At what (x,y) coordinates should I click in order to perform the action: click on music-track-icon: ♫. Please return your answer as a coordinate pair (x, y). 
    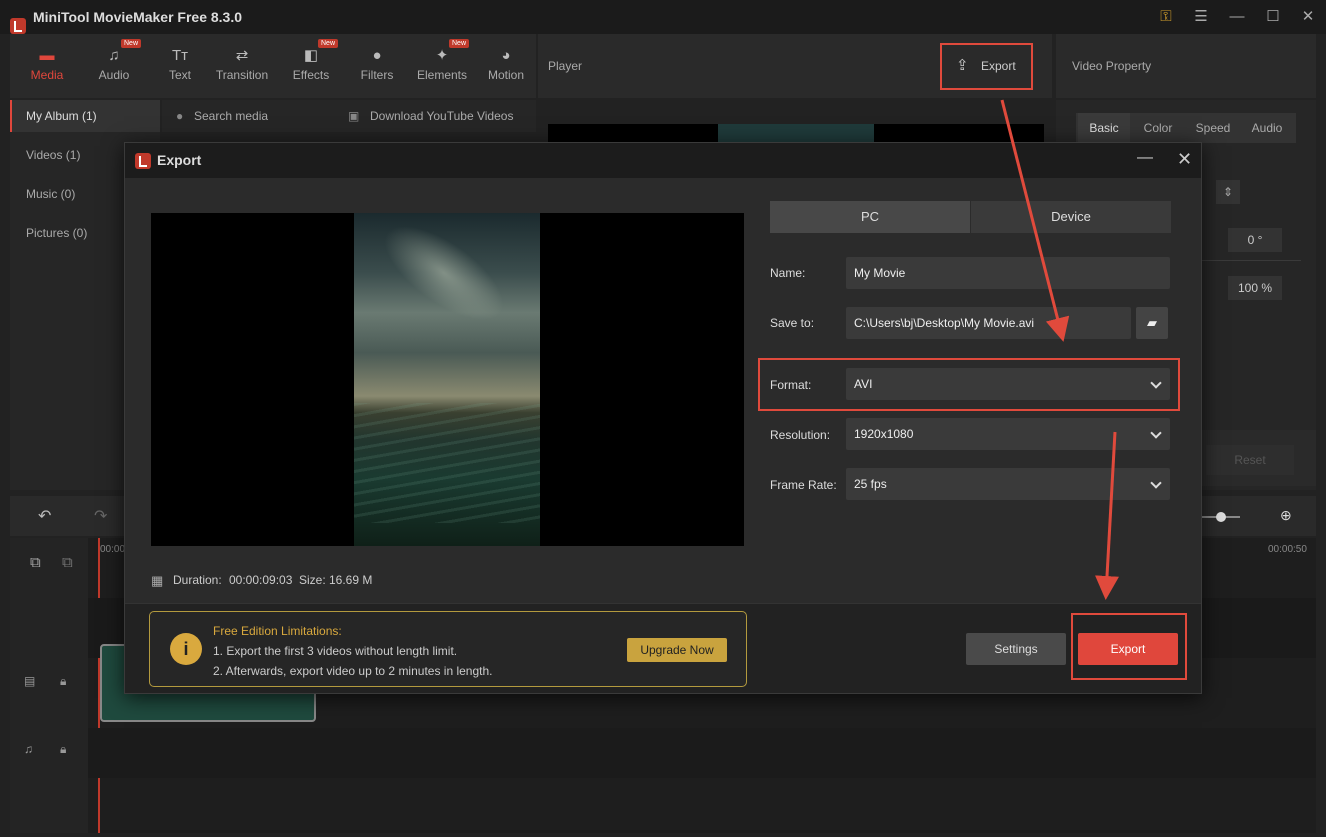
    Looking at the image, I should click on (28, 749).